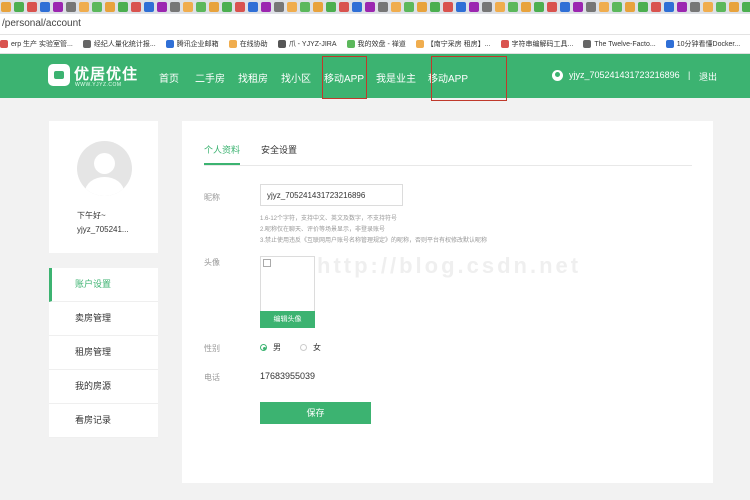 This screenshot has height=500, width=750. Describe the element at coordinates (624, 75) in the screenshot. I see `username: yjyz_705241431723216896` at that location.